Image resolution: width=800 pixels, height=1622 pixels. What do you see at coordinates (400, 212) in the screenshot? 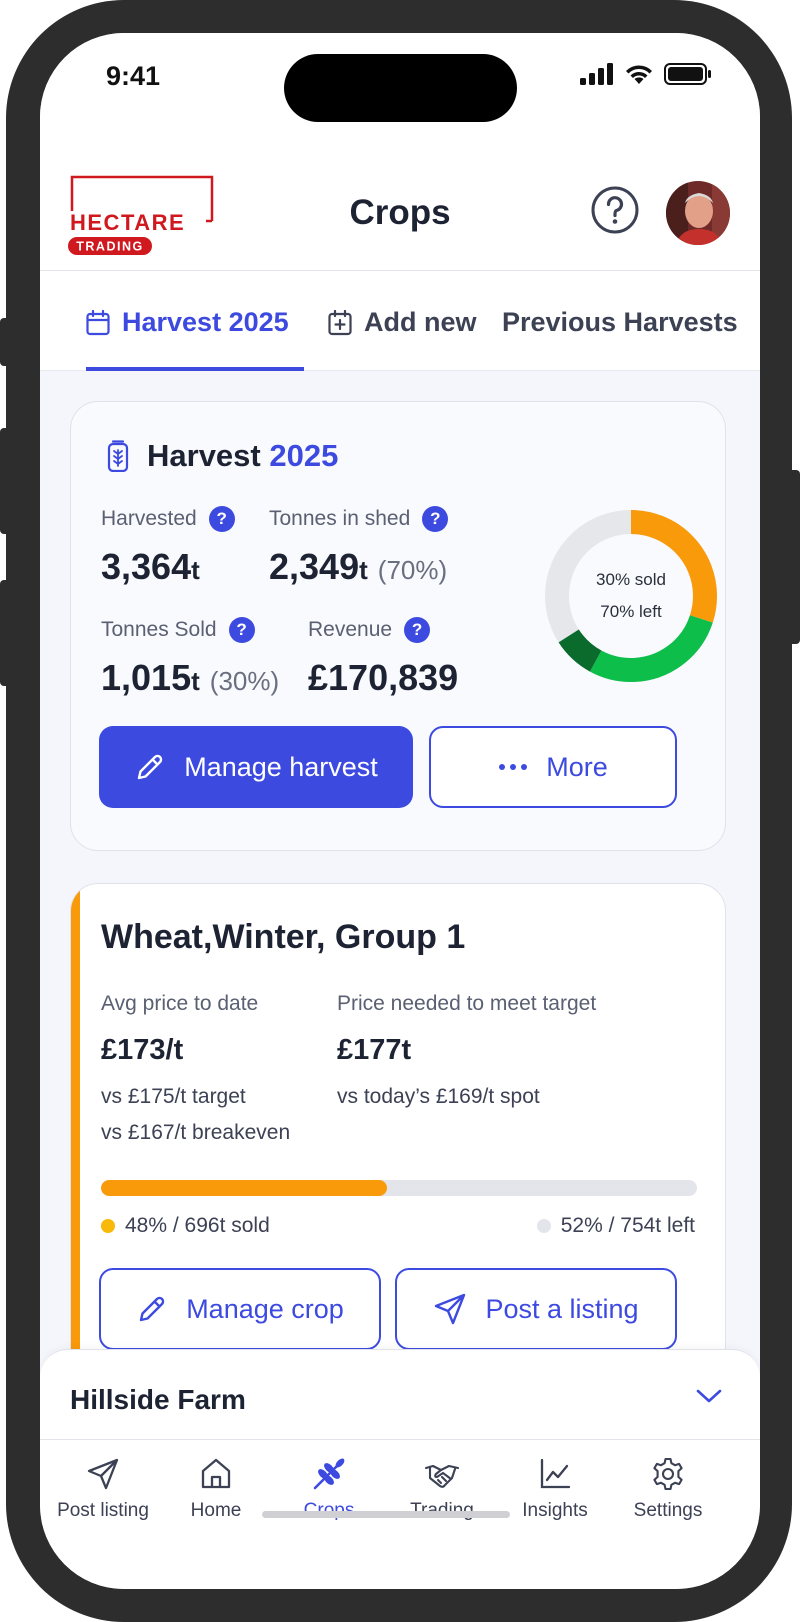
I see `page-title: Crops` at bounding box center [400, 212].